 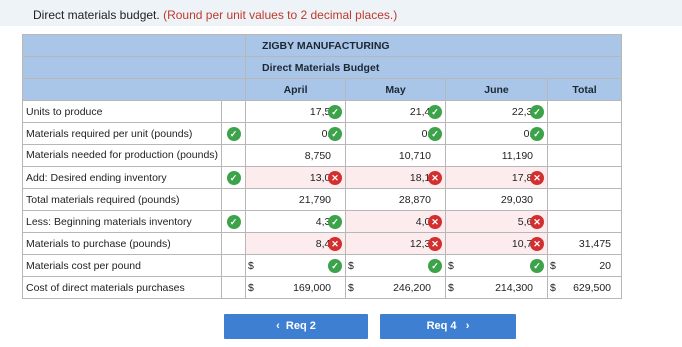 I want to click on cell-april: 13,040 ✕, so click(x=296, y=177).